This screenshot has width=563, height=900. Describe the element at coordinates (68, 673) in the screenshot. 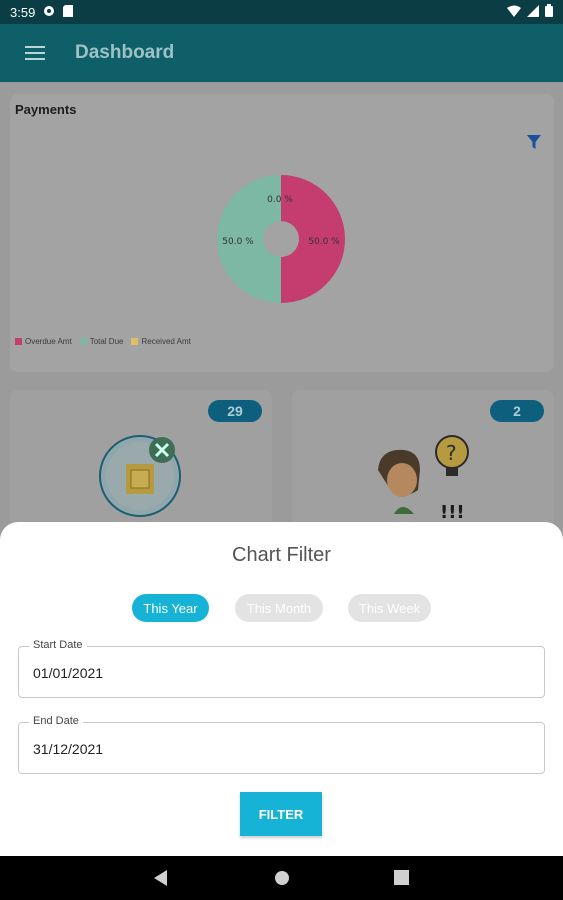

I see `start-date-value: 01/01/2021` at that location.